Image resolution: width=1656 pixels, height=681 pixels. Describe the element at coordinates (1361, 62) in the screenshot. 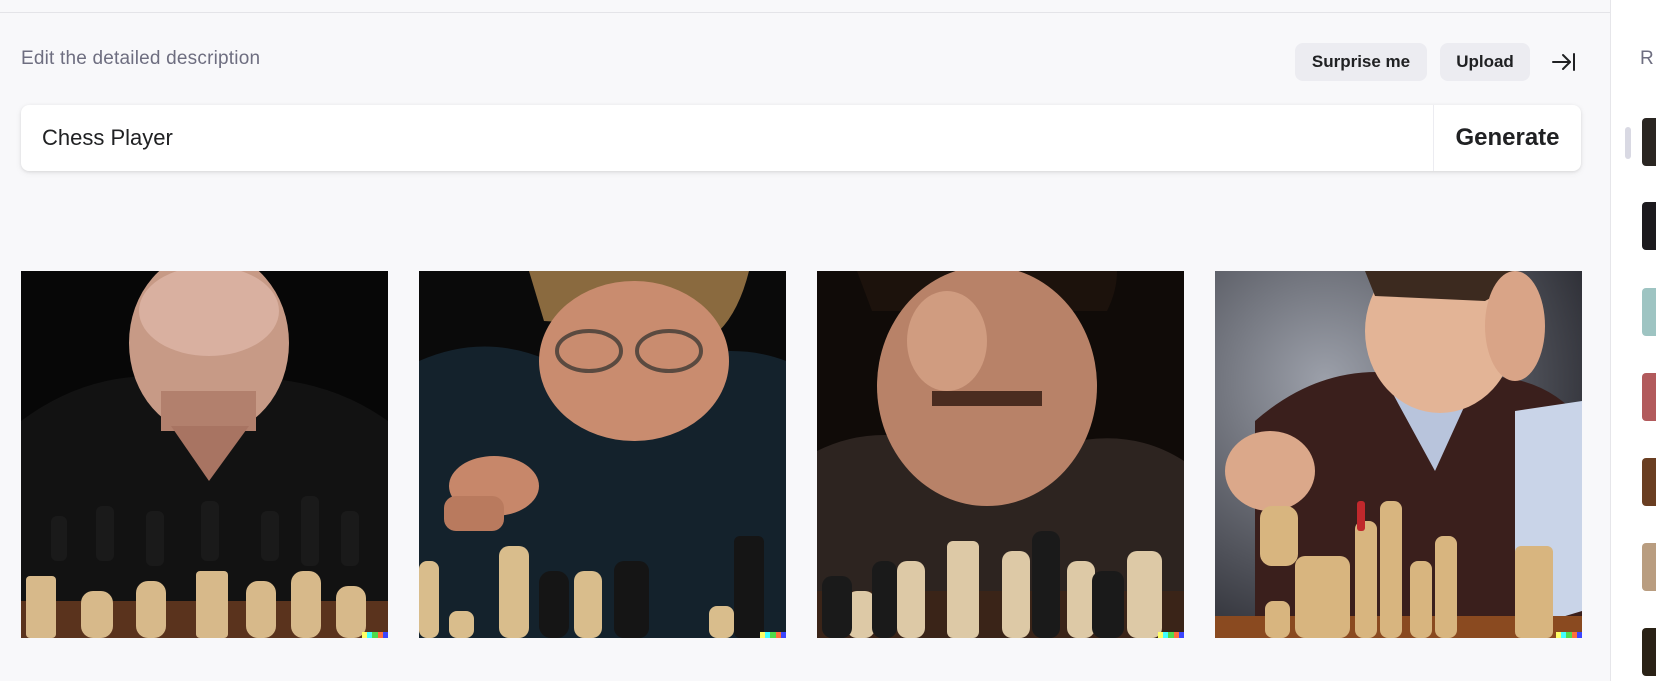

I see `surprise-me-button: Surprise me` at that location.